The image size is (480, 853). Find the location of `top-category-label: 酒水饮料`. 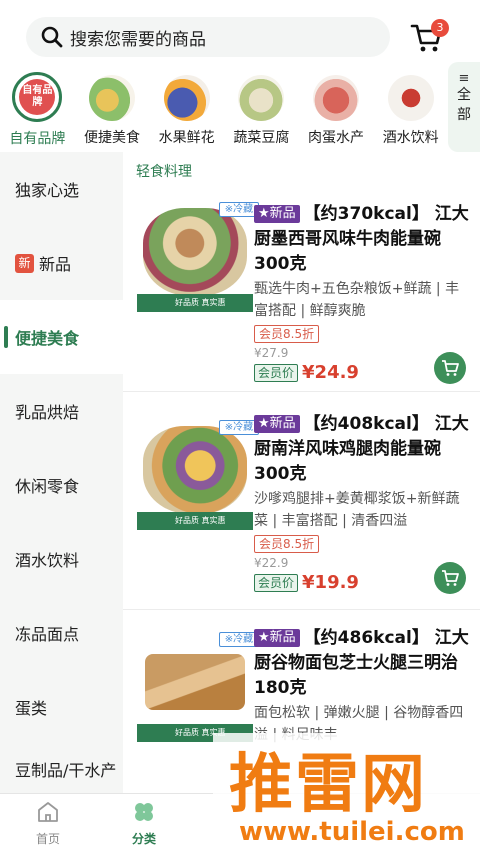

top-category-label: 酒水饮料 is located at coordinates (410, 138).